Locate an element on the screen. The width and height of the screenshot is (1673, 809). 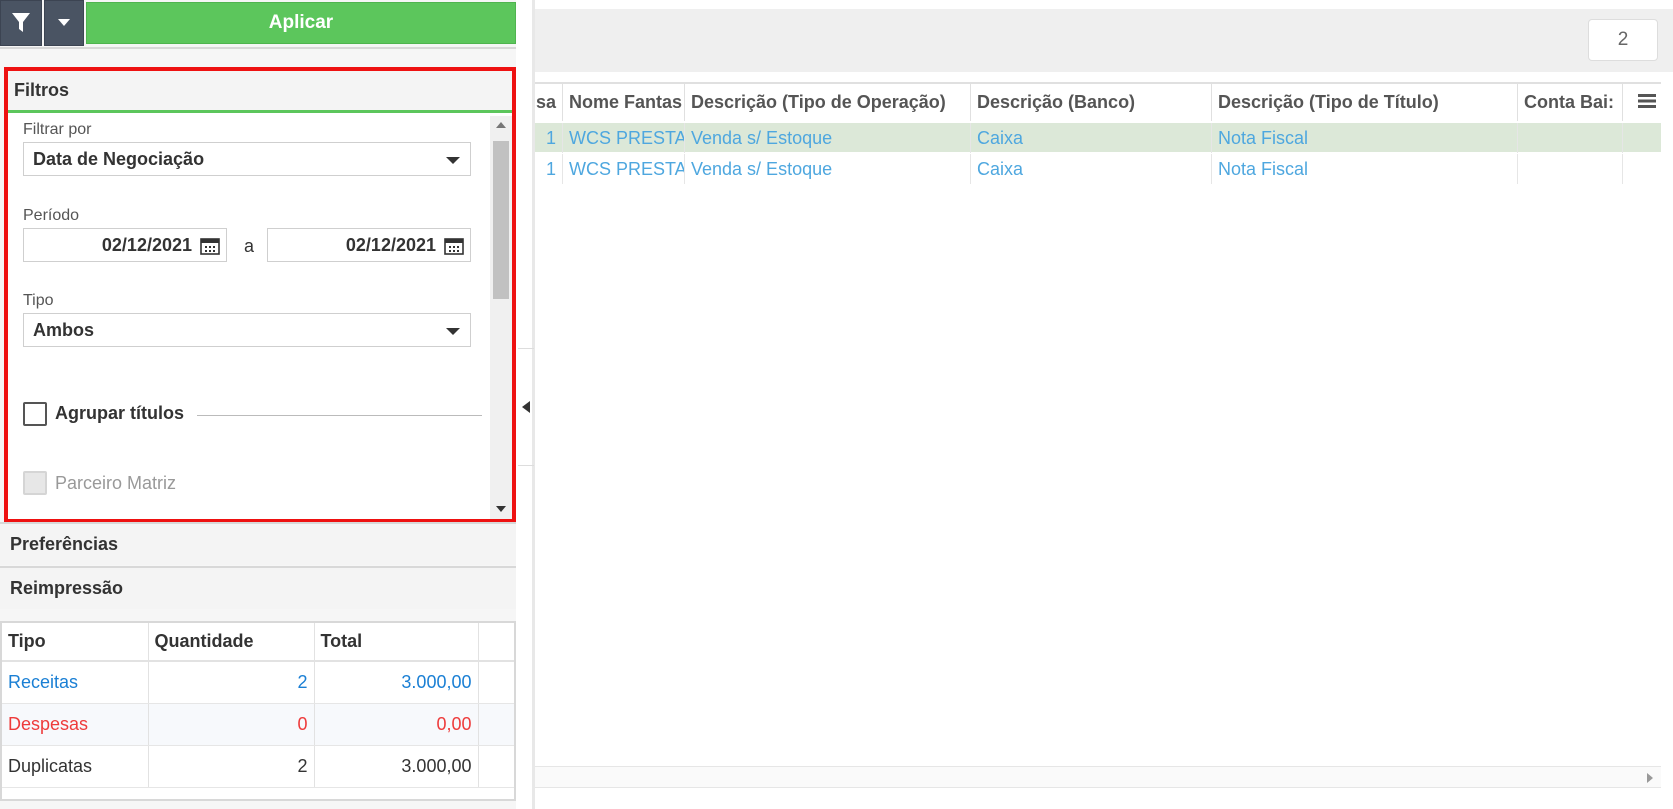
column-header: Conta Bai: is located at coordinates (1570, 102).